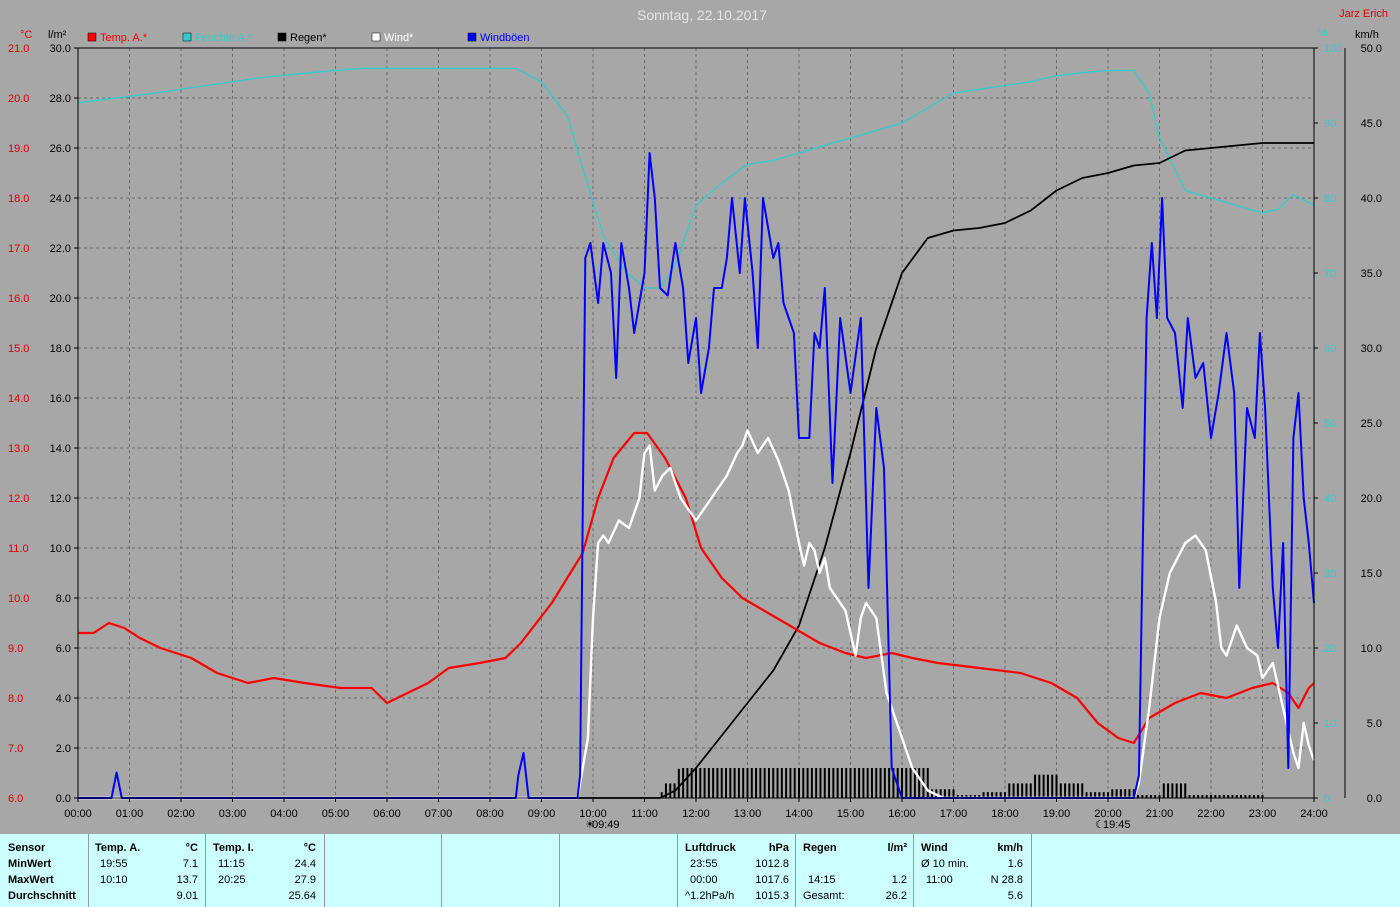 This screenshot has width=1400, height=907. I want to click on temp-i-min-time: 11:15, so click(231, 864).